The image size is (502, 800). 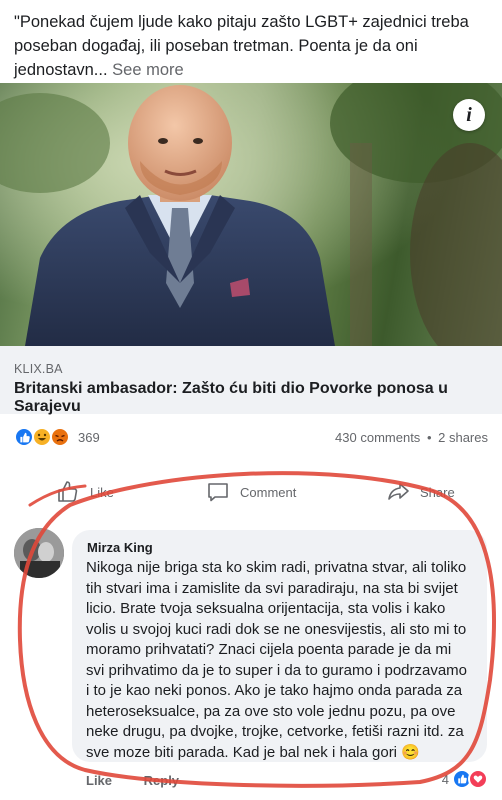 What do you see at coordinates (445, 779) in the screenshot?
I see `comment-reaction-count: 4` at bounding box center [445, 779].